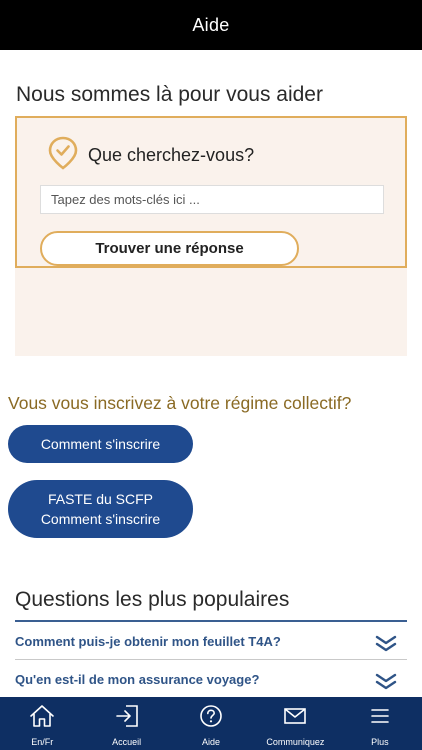 The image size is (422, 750). I want to click on tab-language: En/Fr, so click(42, 723).